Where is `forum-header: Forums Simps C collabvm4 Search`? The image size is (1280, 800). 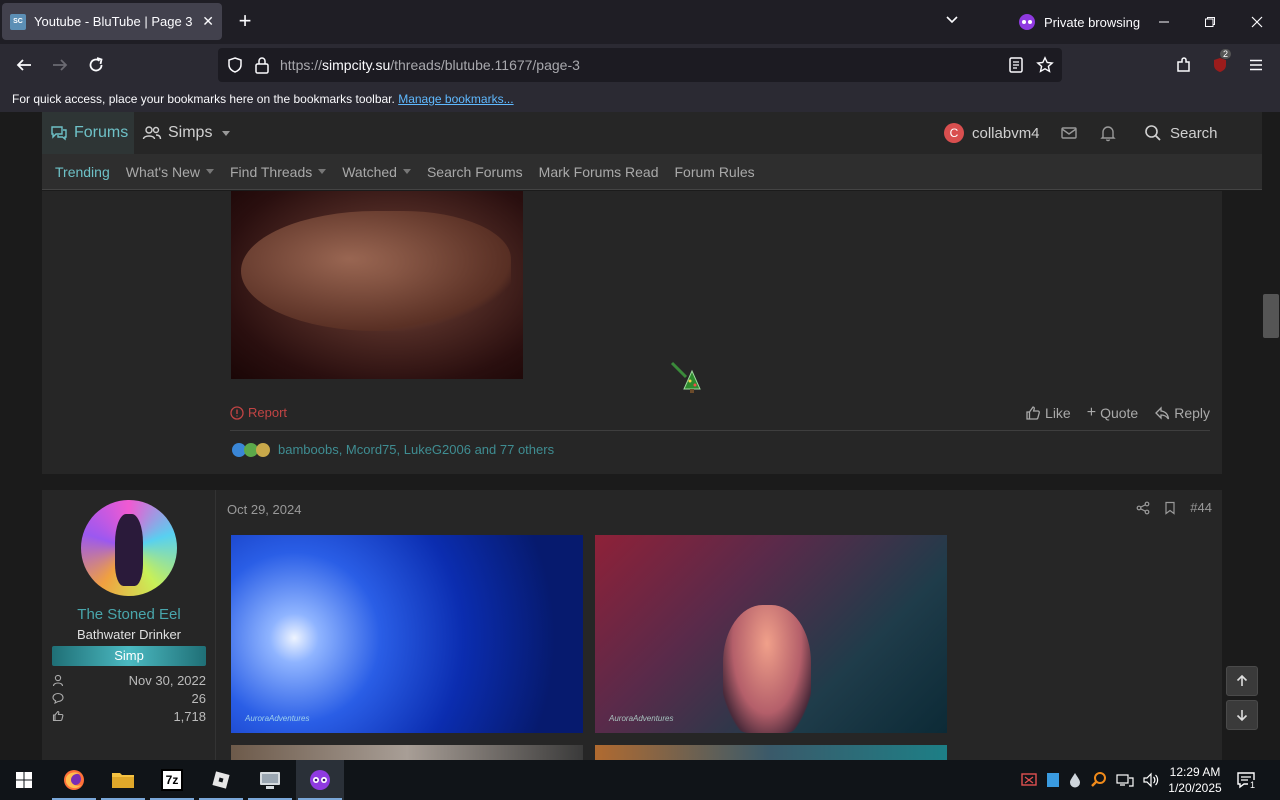
forum-header: Forums Simps C collabvm4 Search is located at coordinates (652, 133).